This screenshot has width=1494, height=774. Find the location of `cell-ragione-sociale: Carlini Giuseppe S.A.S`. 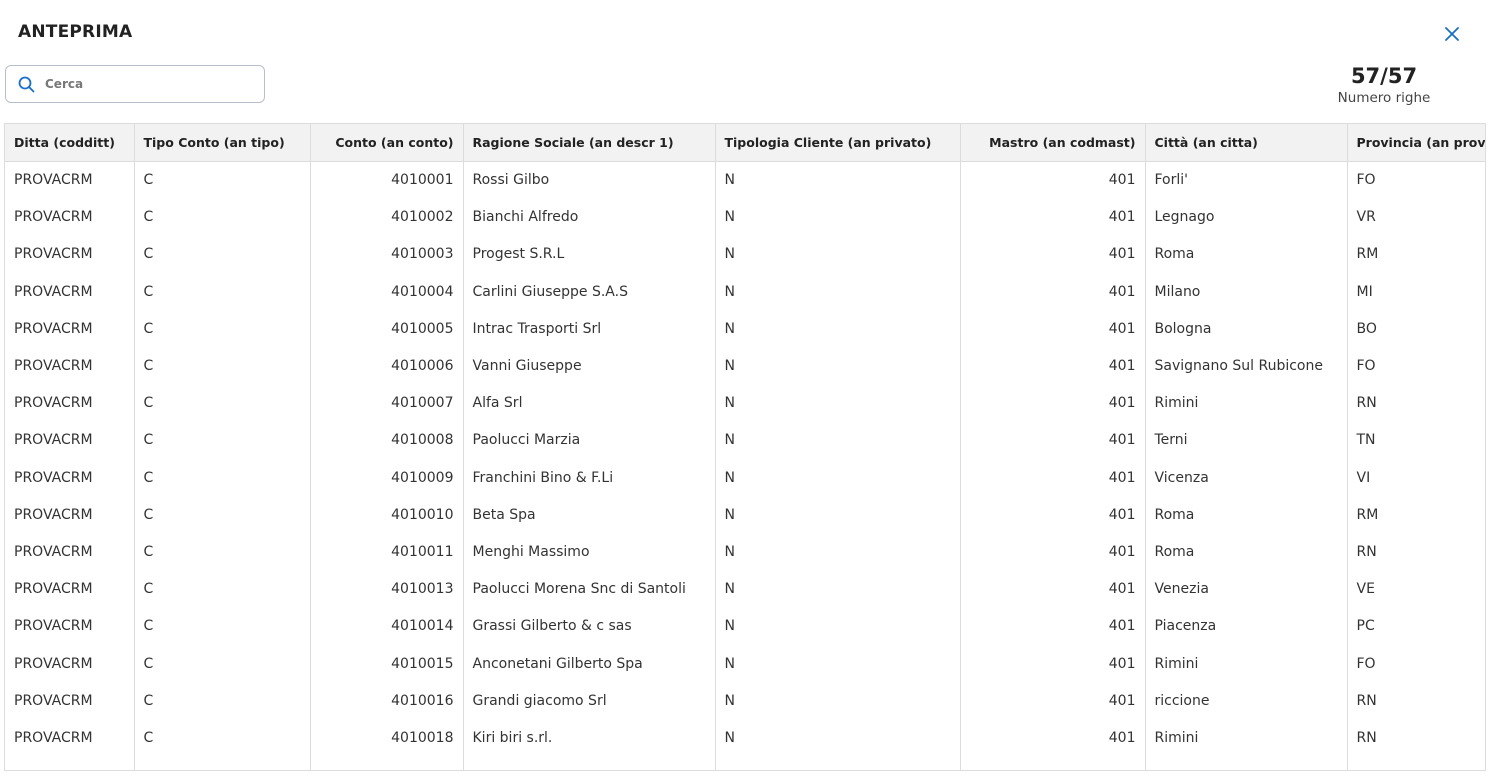

cell-ragione-sociale: Carlini Giuseppe S.A.S is located at coordinates (589, 292).